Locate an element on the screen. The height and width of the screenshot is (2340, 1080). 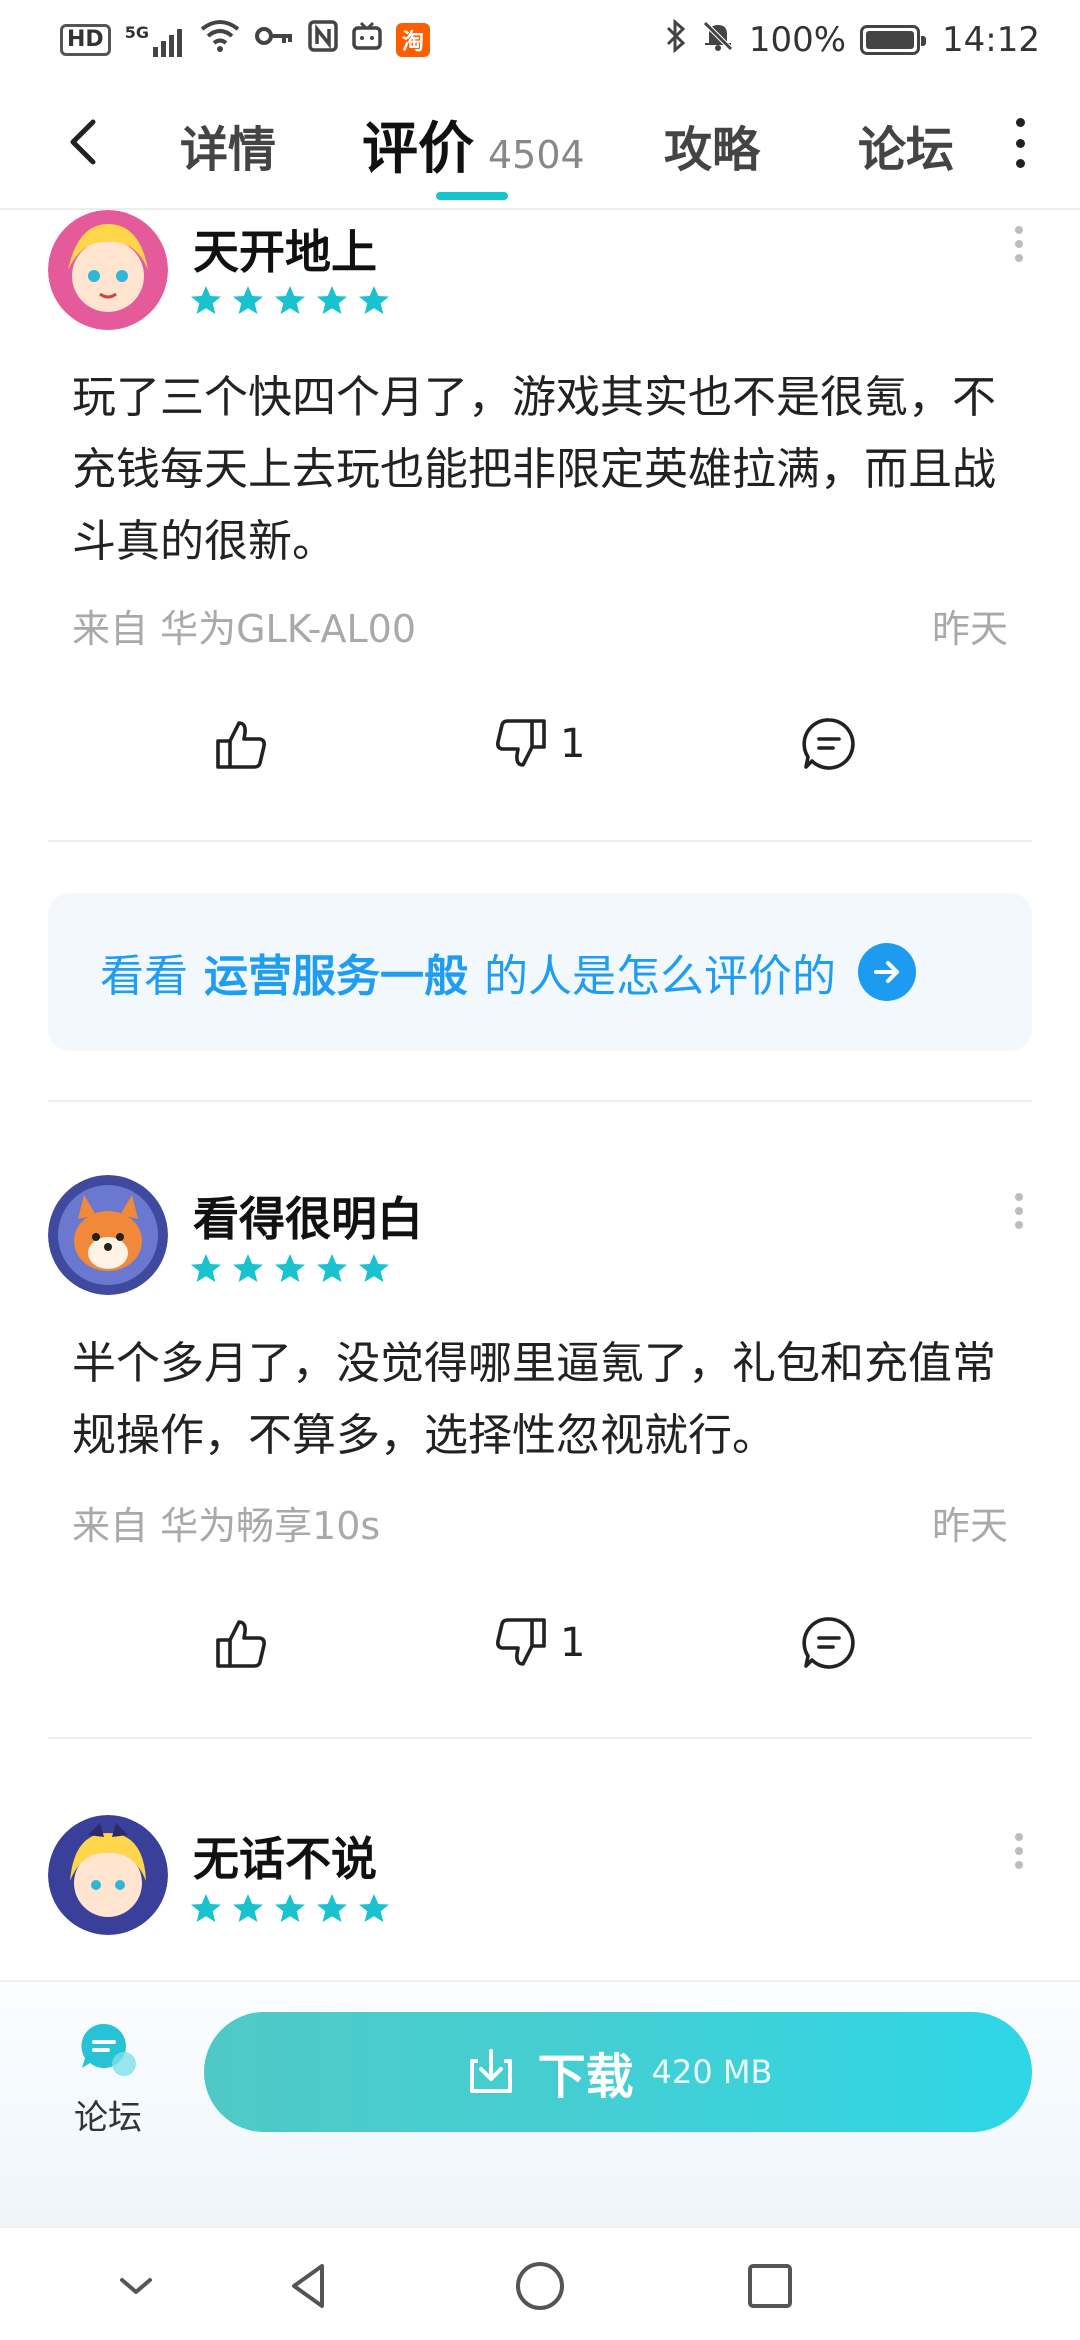
download-button: 下载 420 MB is located at coordinates (618, 2072).